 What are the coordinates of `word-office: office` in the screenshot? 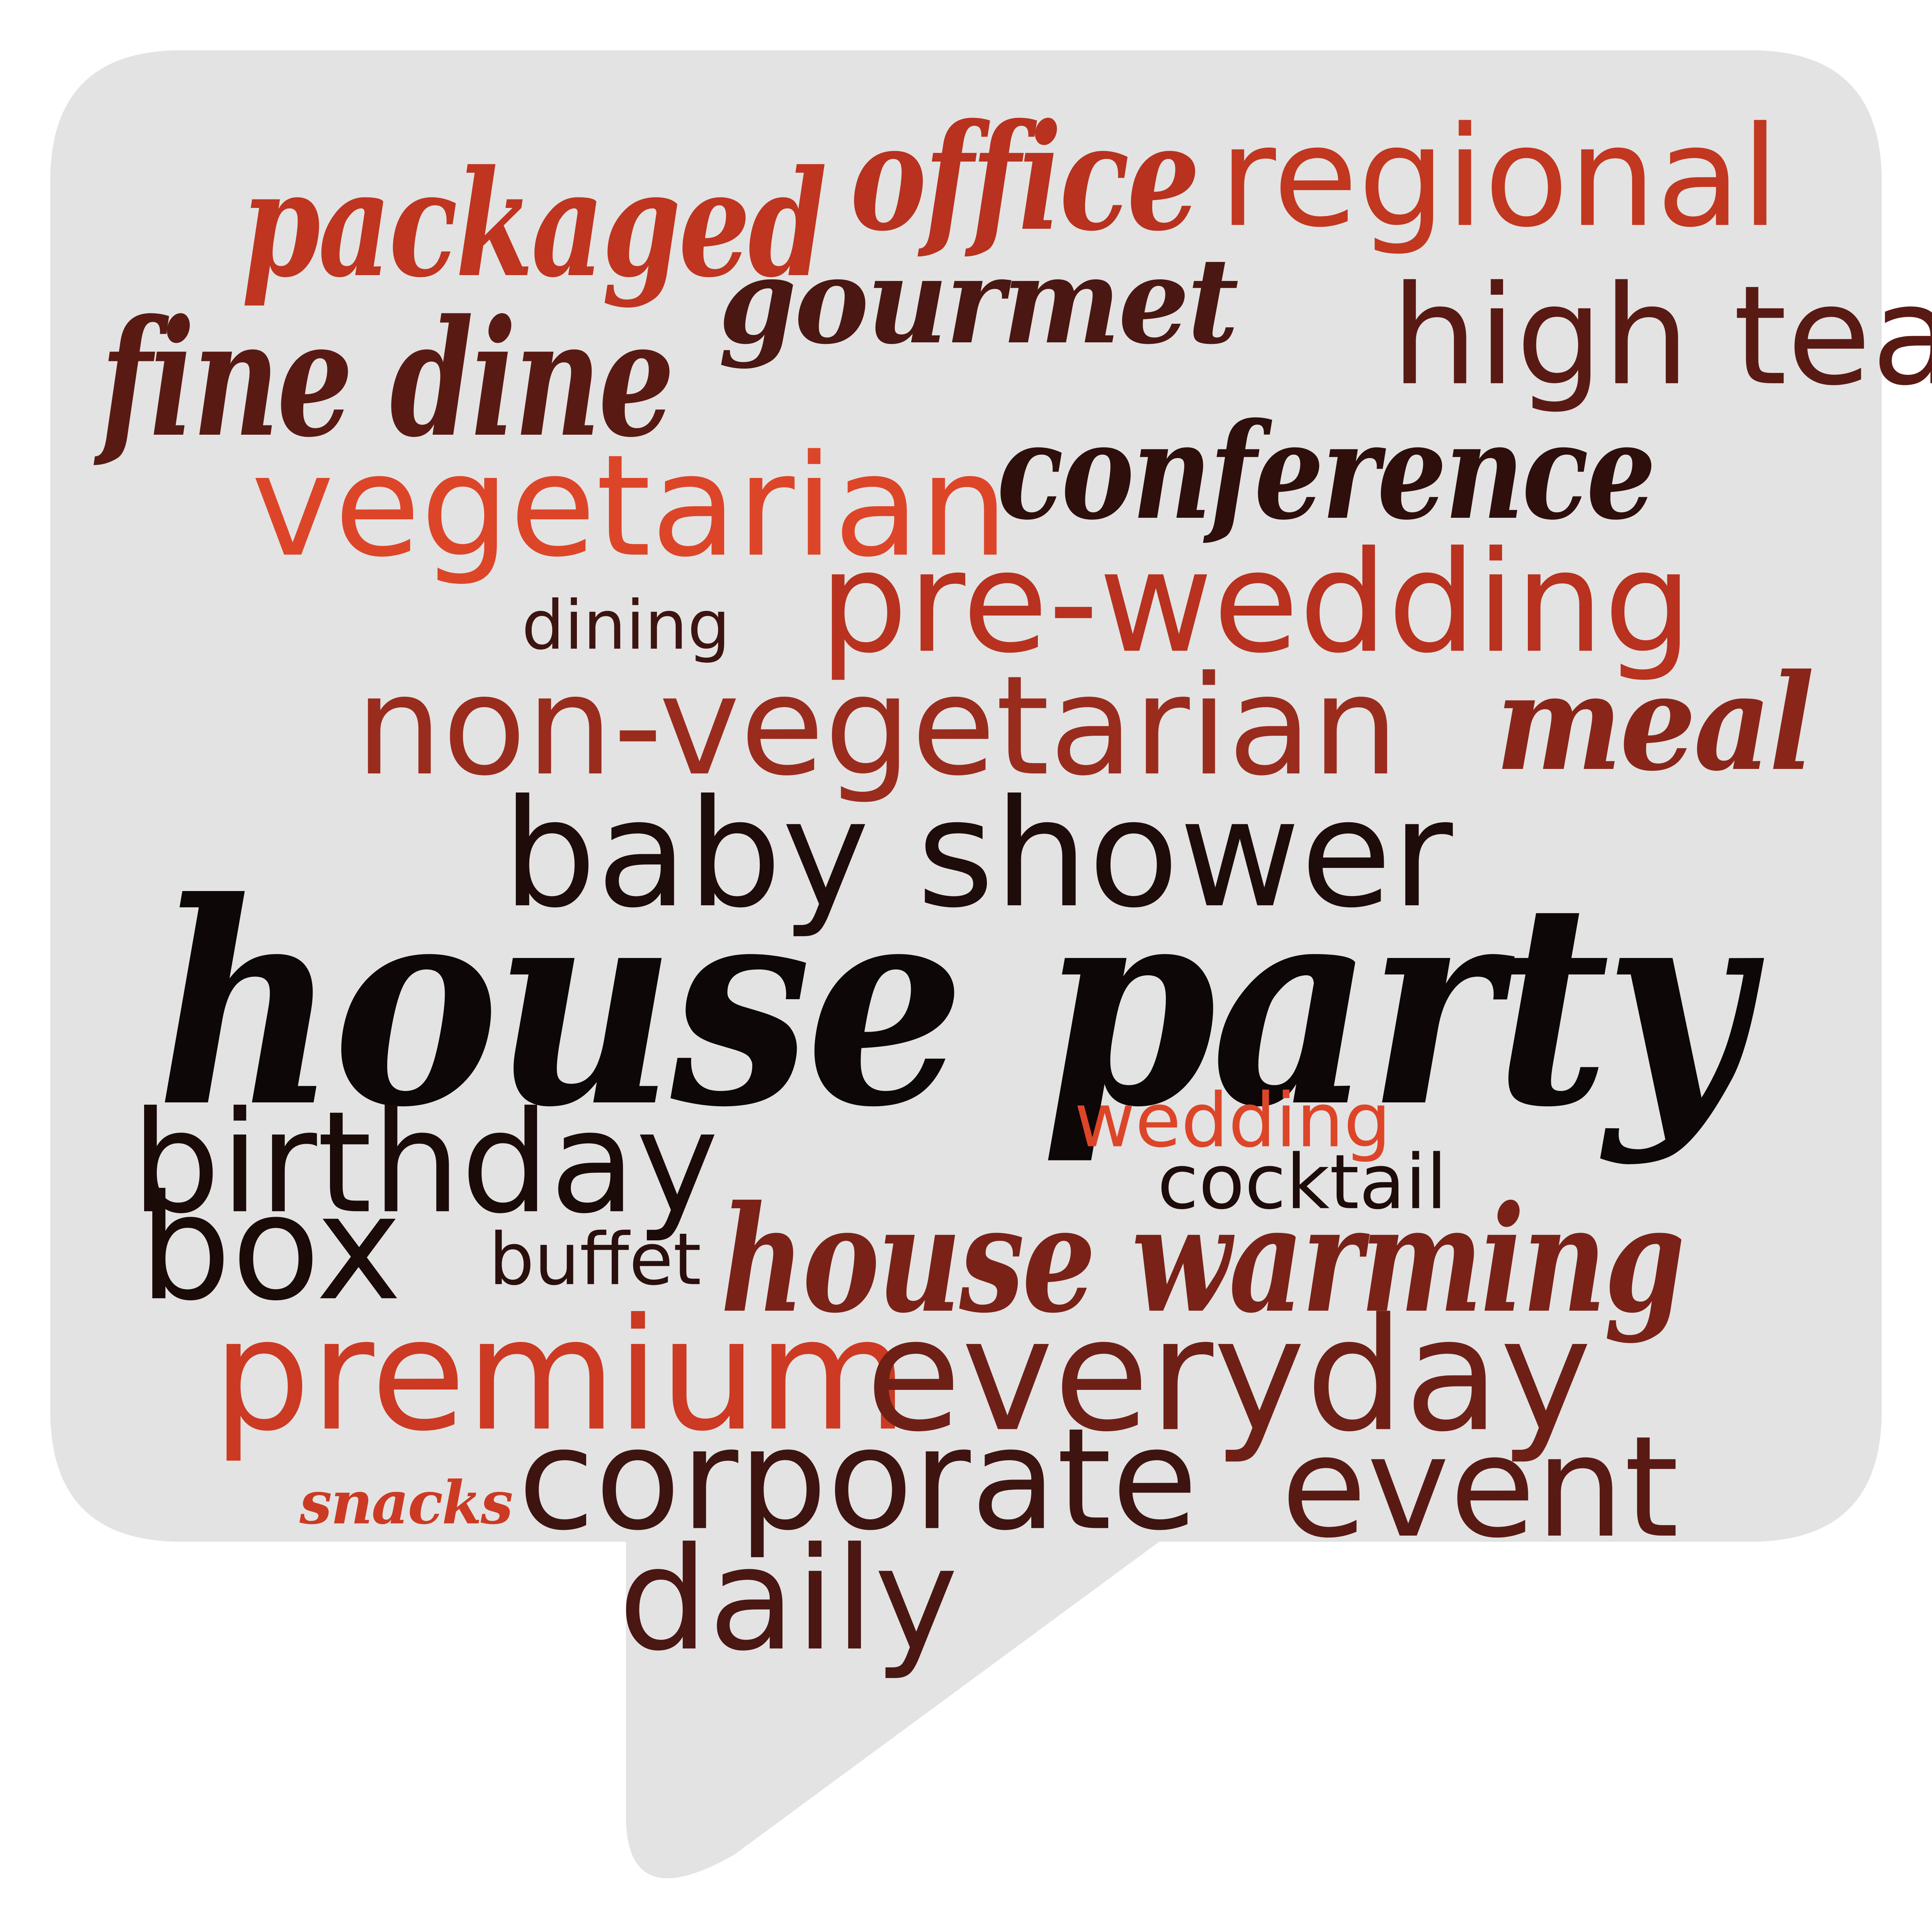 It's located at (1025, 178).